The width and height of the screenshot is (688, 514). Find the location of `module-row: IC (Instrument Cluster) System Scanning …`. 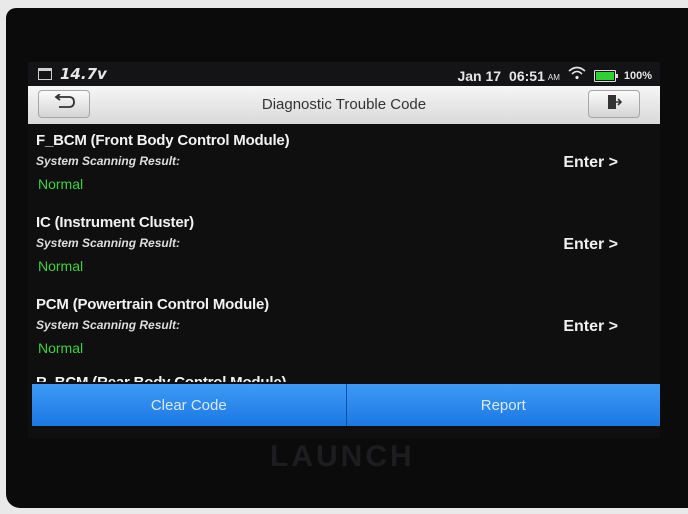

module-row: IC (Instrument Cluster) System Scanning … is located at coordinates (346, 254).